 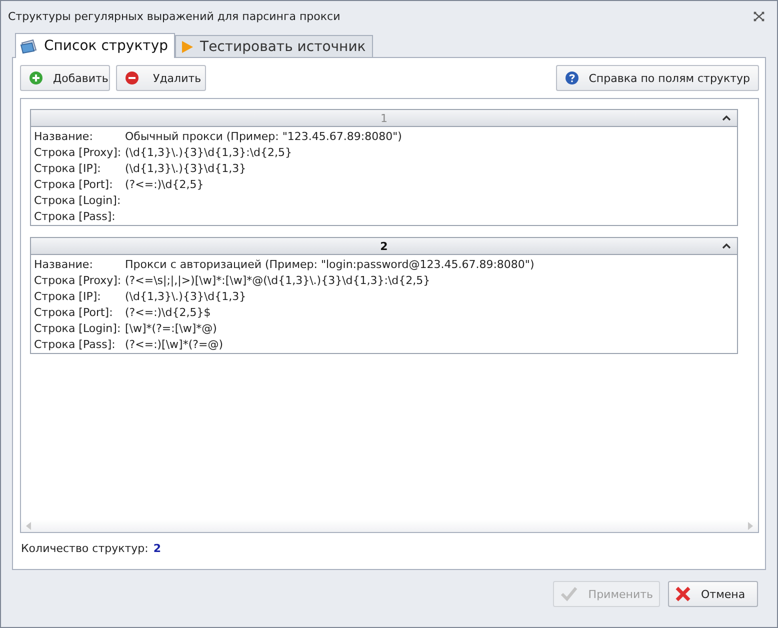 What do you see at coordinates (171, 328) in the screenshot?
I see `field-value: [\w]*(?=:[\w]*@)` at bounding box center [171, 328].